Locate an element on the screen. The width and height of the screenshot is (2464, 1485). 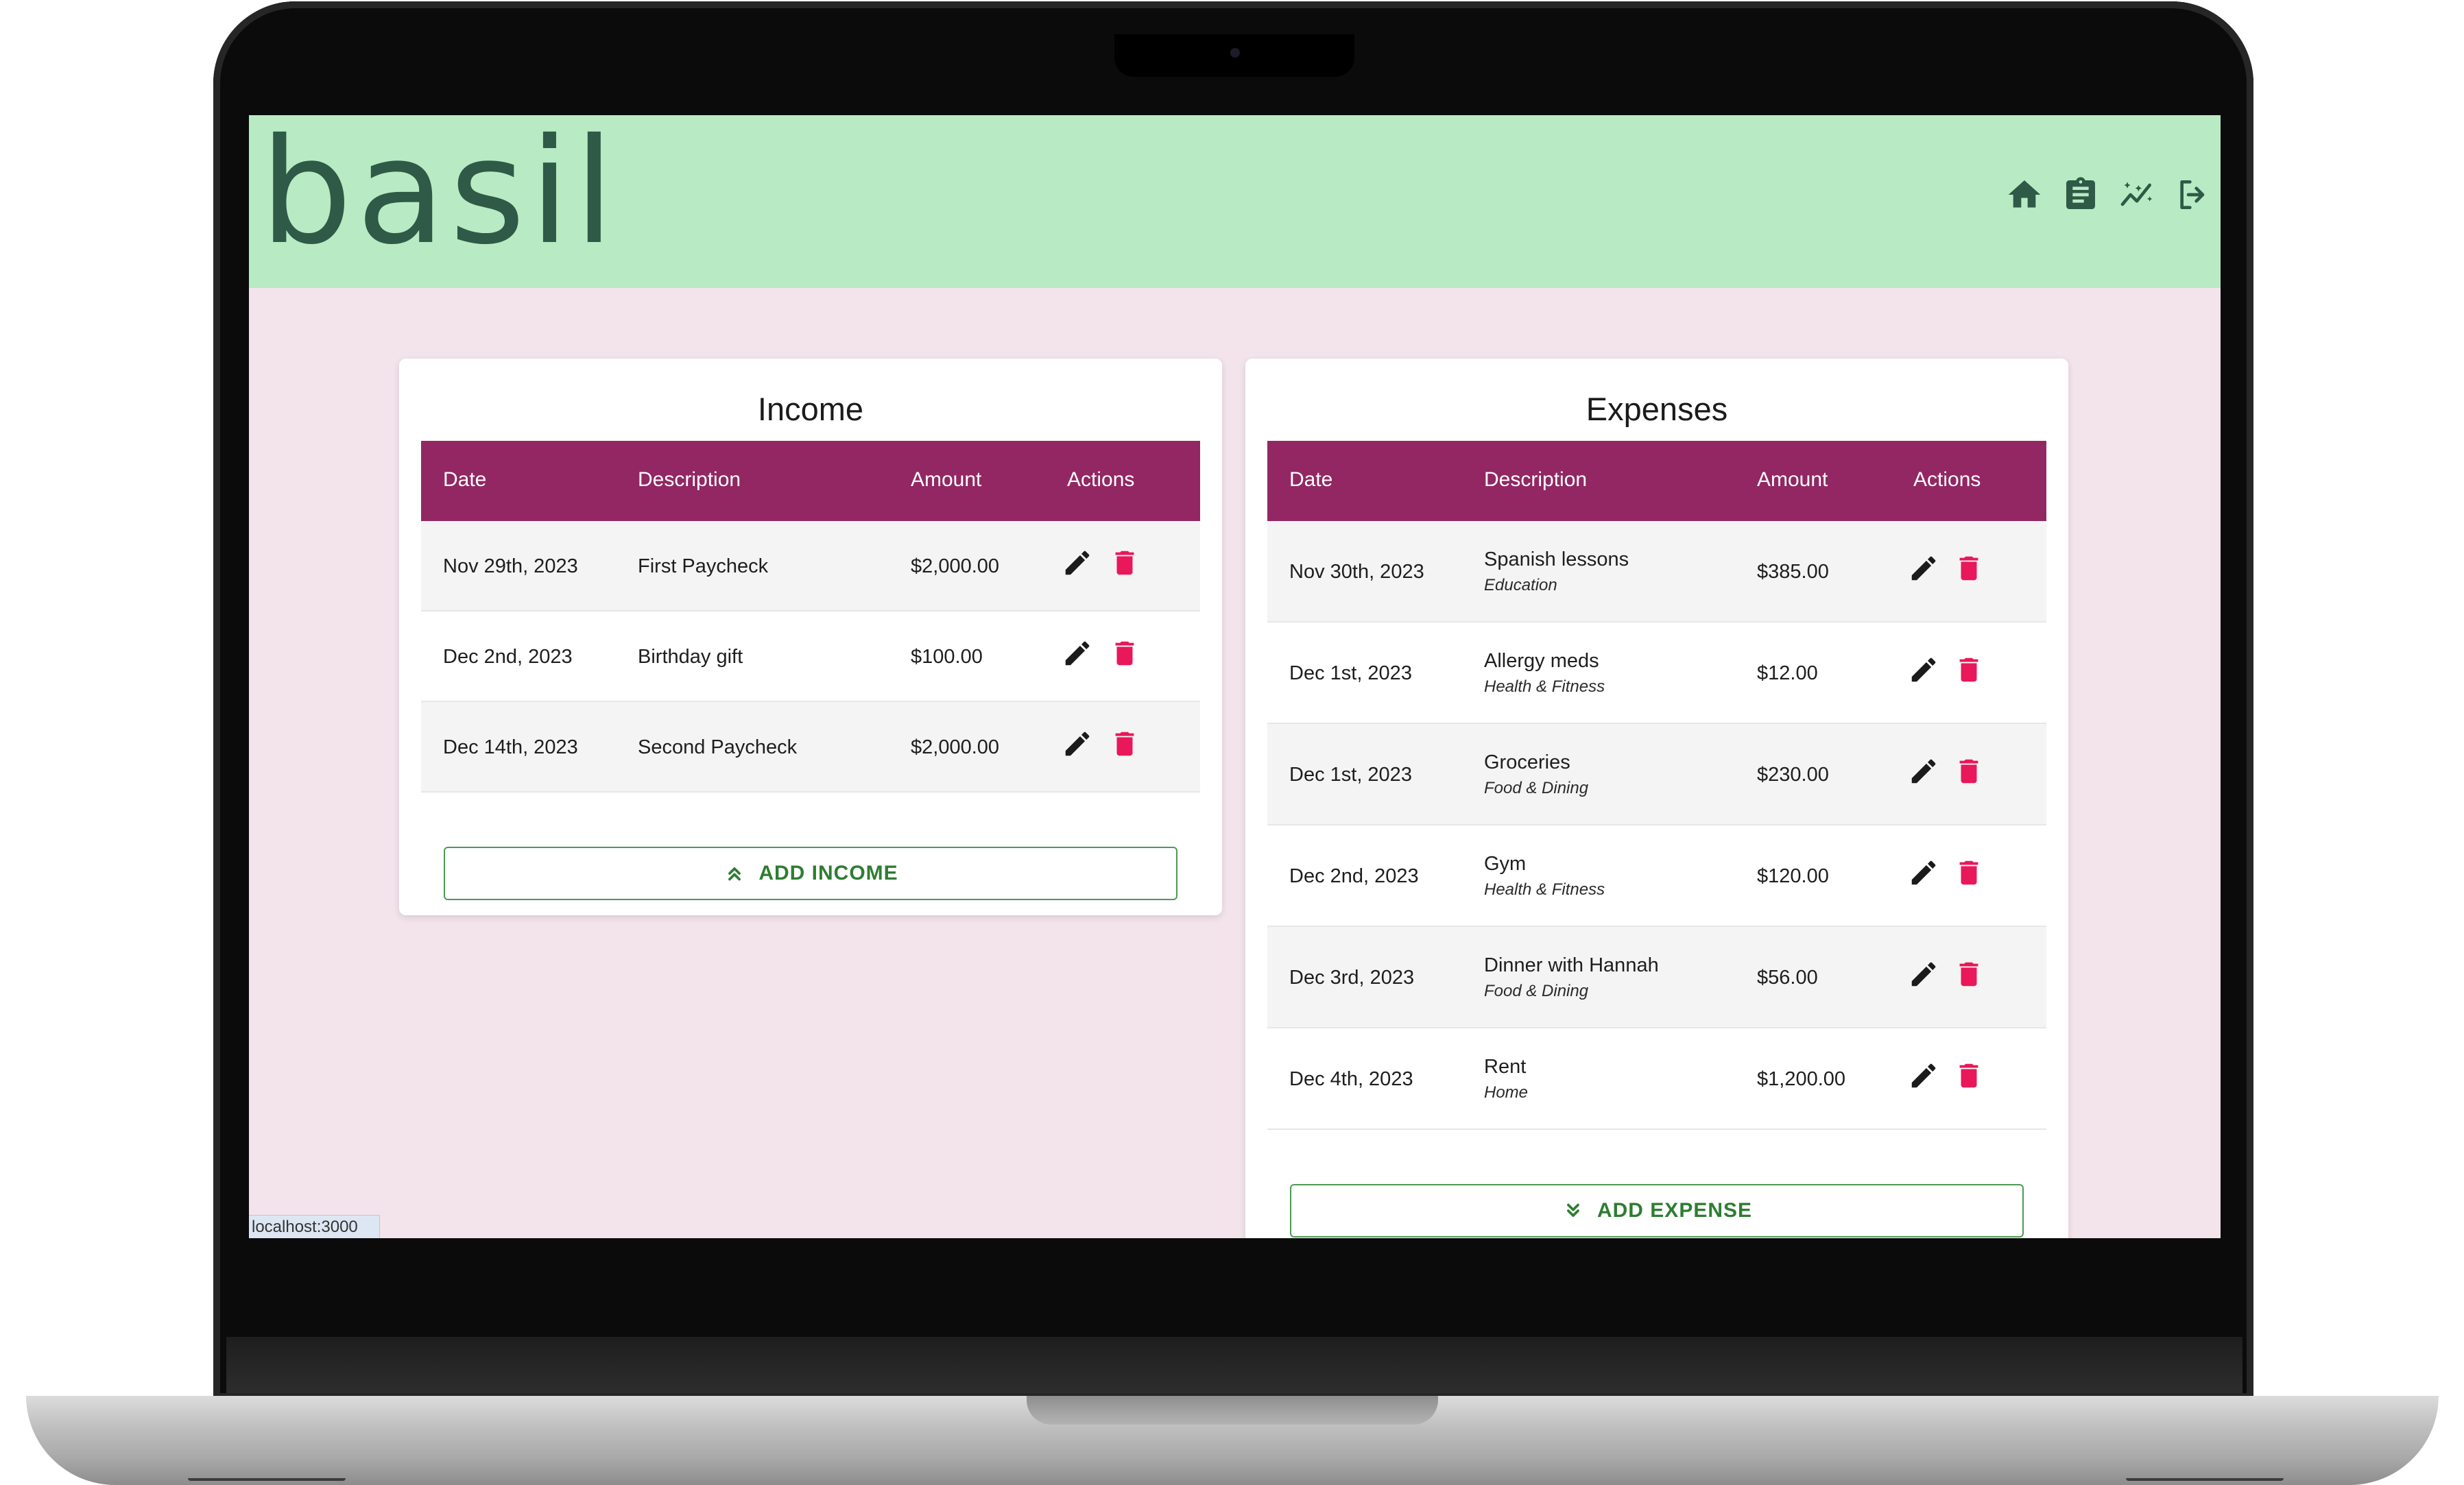
table-row: Dec 14th, 2023 Second Paycheck $2,000.00 is located at coordinates (810, 747).